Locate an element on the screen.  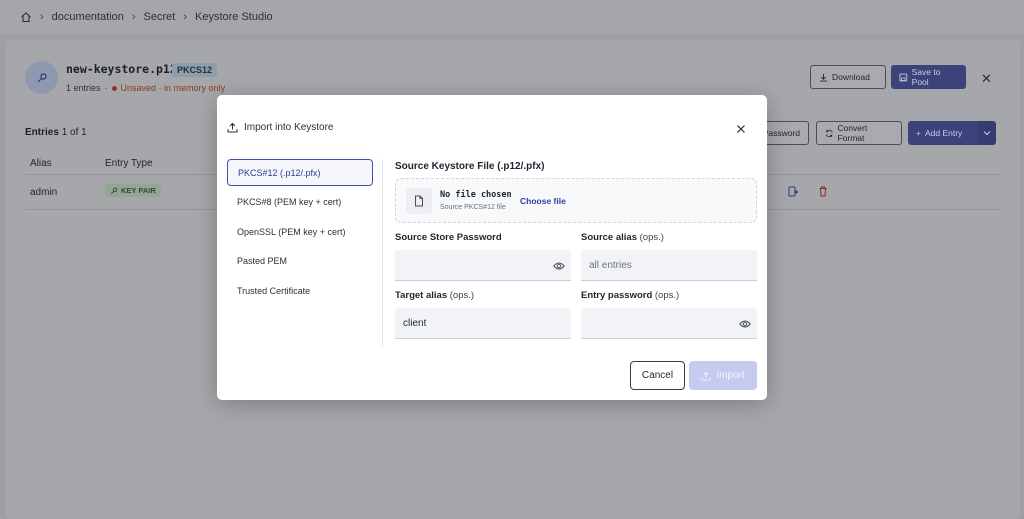
add-entry-label: Add Entry is located at coordinates (943, 133).